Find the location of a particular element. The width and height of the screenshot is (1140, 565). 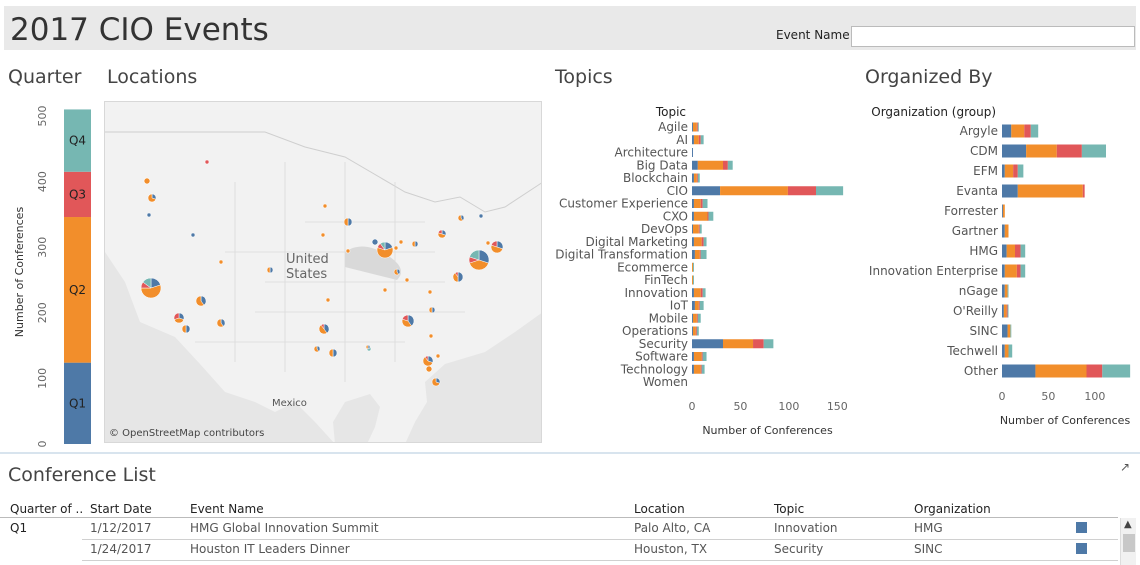

event-name-filter-input is located at coordinates (993, 36).